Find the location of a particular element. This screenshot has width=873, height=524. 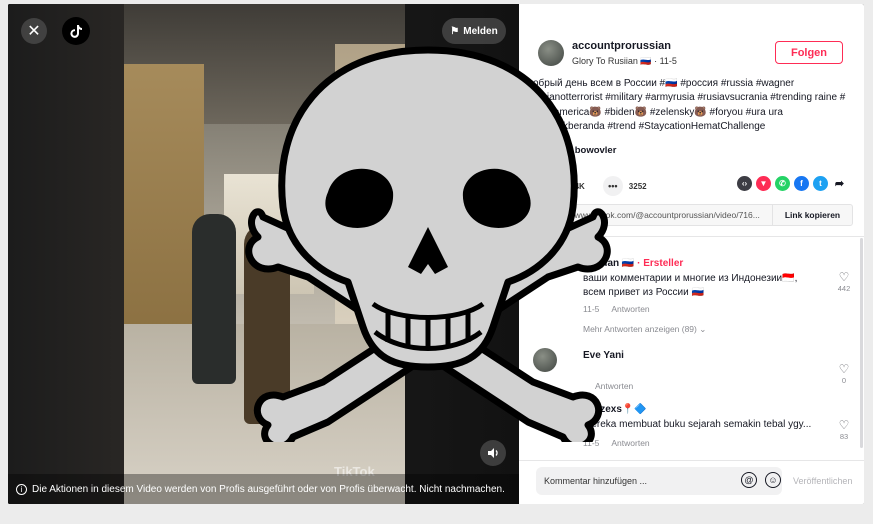

info-icon: i is located at coordinates (21, 489).